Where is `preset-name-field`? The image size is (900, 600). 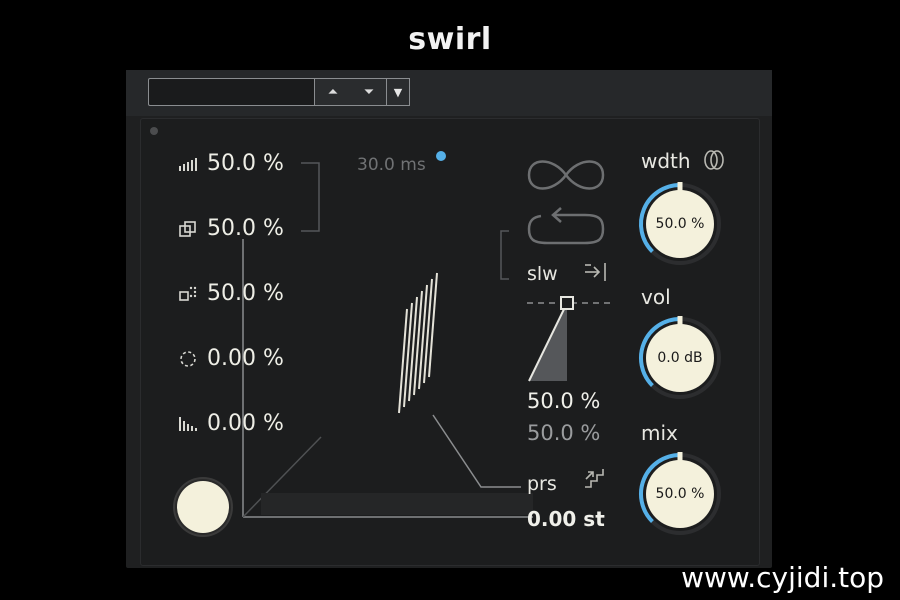 preset-name-field is located at coordinates (231, 92).